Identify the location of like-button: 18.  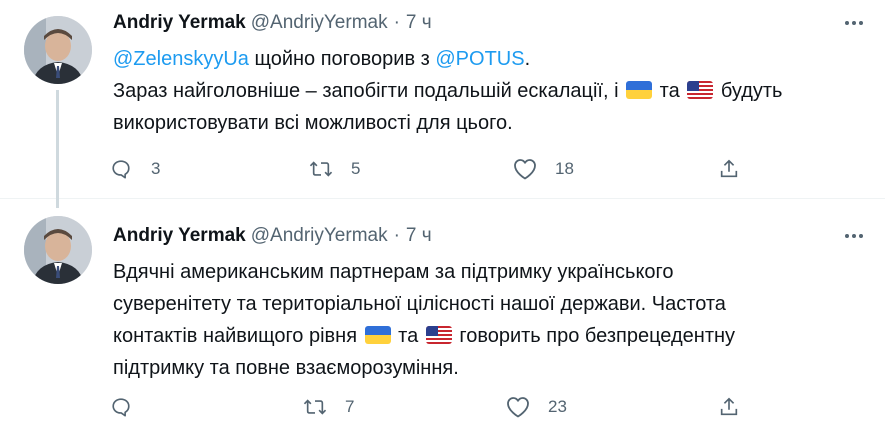
(541, 169).